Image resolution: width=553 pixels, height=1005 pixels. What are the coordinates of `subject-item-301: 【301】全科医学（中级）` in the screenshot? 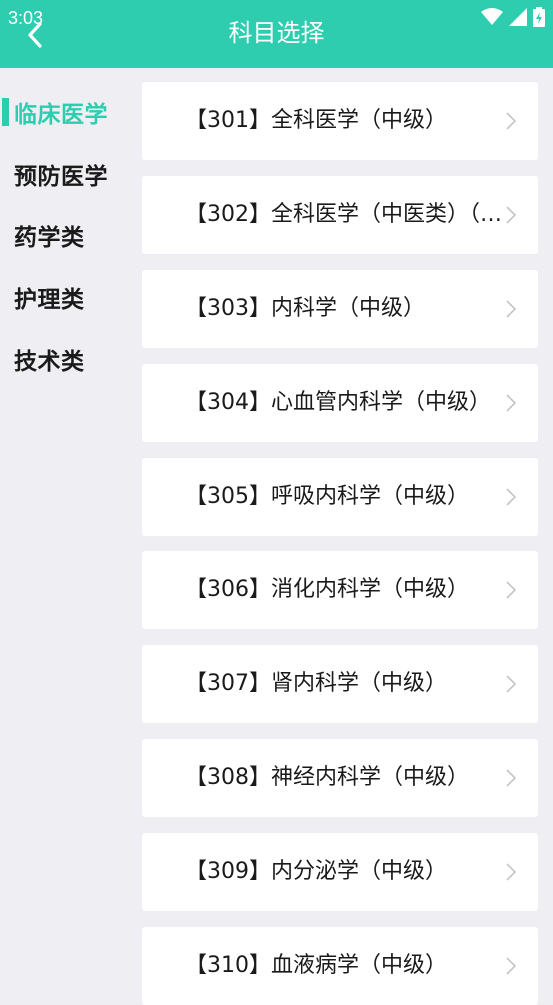 It's located at (340, 121).